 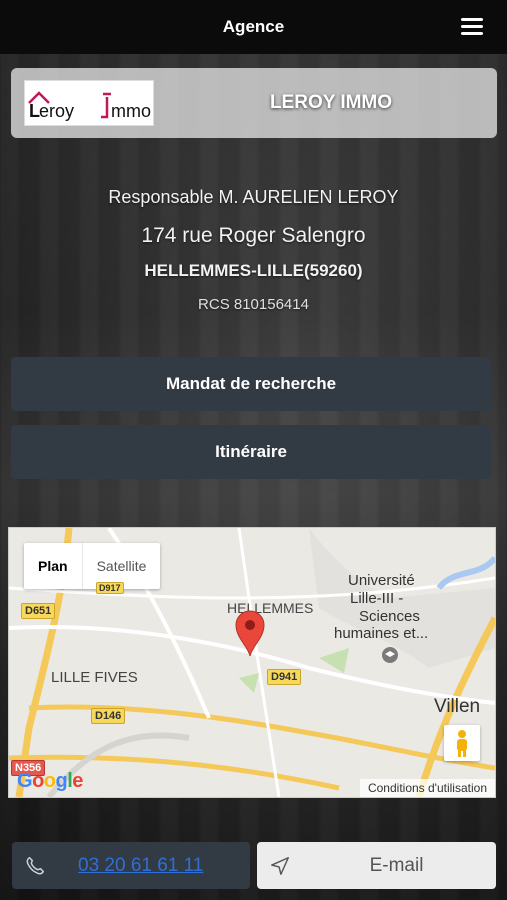 What do you see at coordinates (331, 102) in the screenshot?
I see `agency-name: LEROY IMMO` at bounding box center [331, 102].